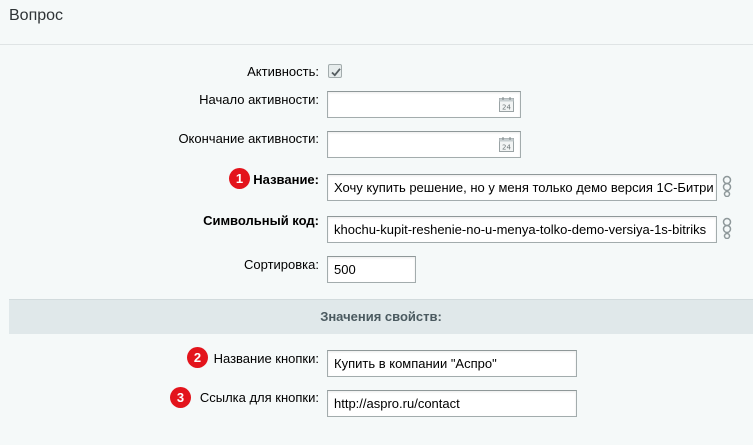 The image size is (753, 445). Describe the element at coordinates (261, 220) in the screenshot. I see `code-label: Символьный код:` at that location.